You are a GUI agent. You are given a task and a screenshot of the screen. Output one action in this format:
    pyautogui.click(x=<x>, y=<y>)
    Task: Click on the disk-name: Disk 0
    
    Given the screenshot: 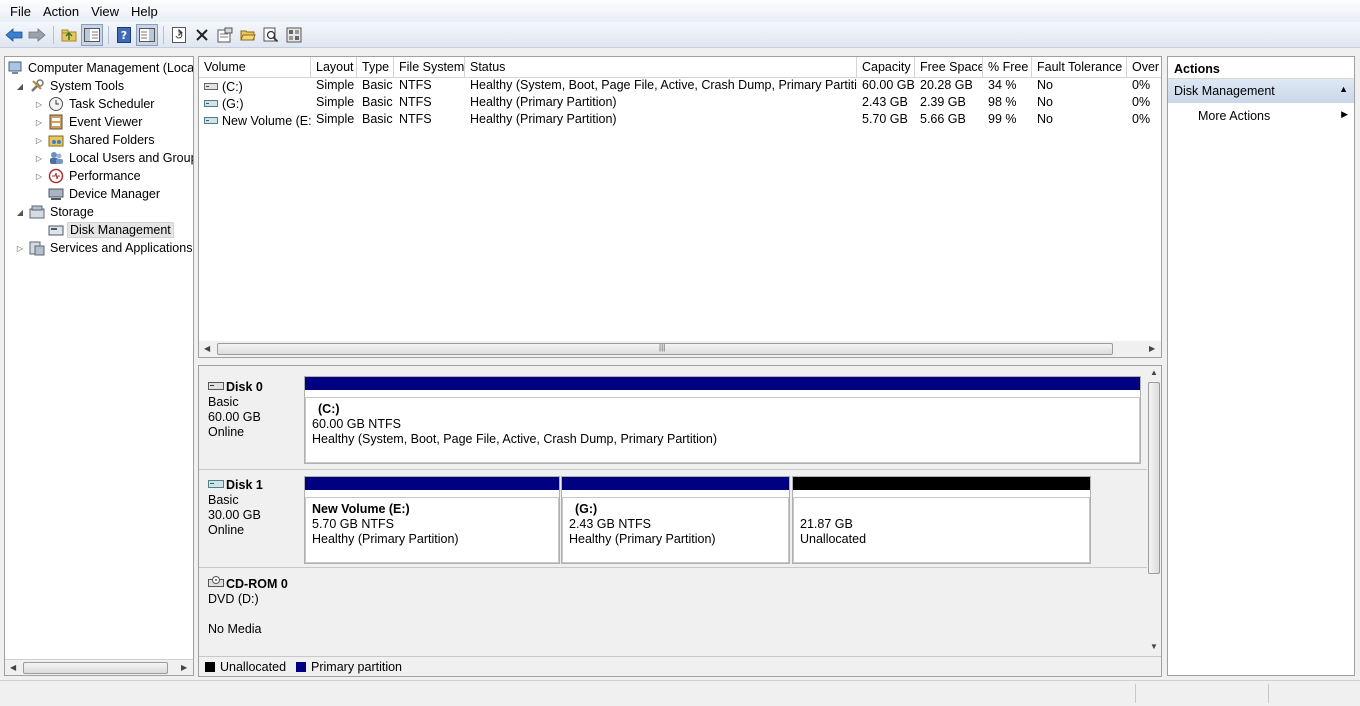 What is the action you would take?
    pyautogui.click(x=255, y=387)
    